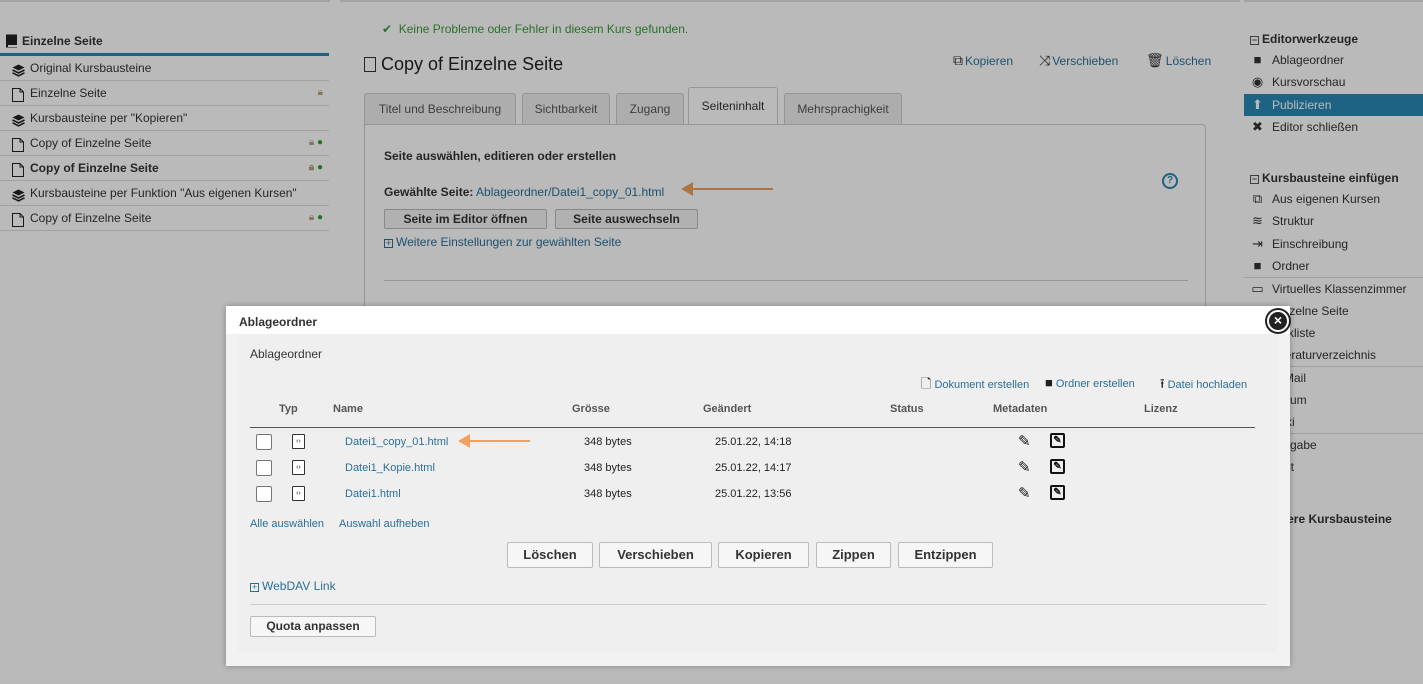 The image size is (1423, 684). I want to click on col-changed: Geändert, so click(727, 409).